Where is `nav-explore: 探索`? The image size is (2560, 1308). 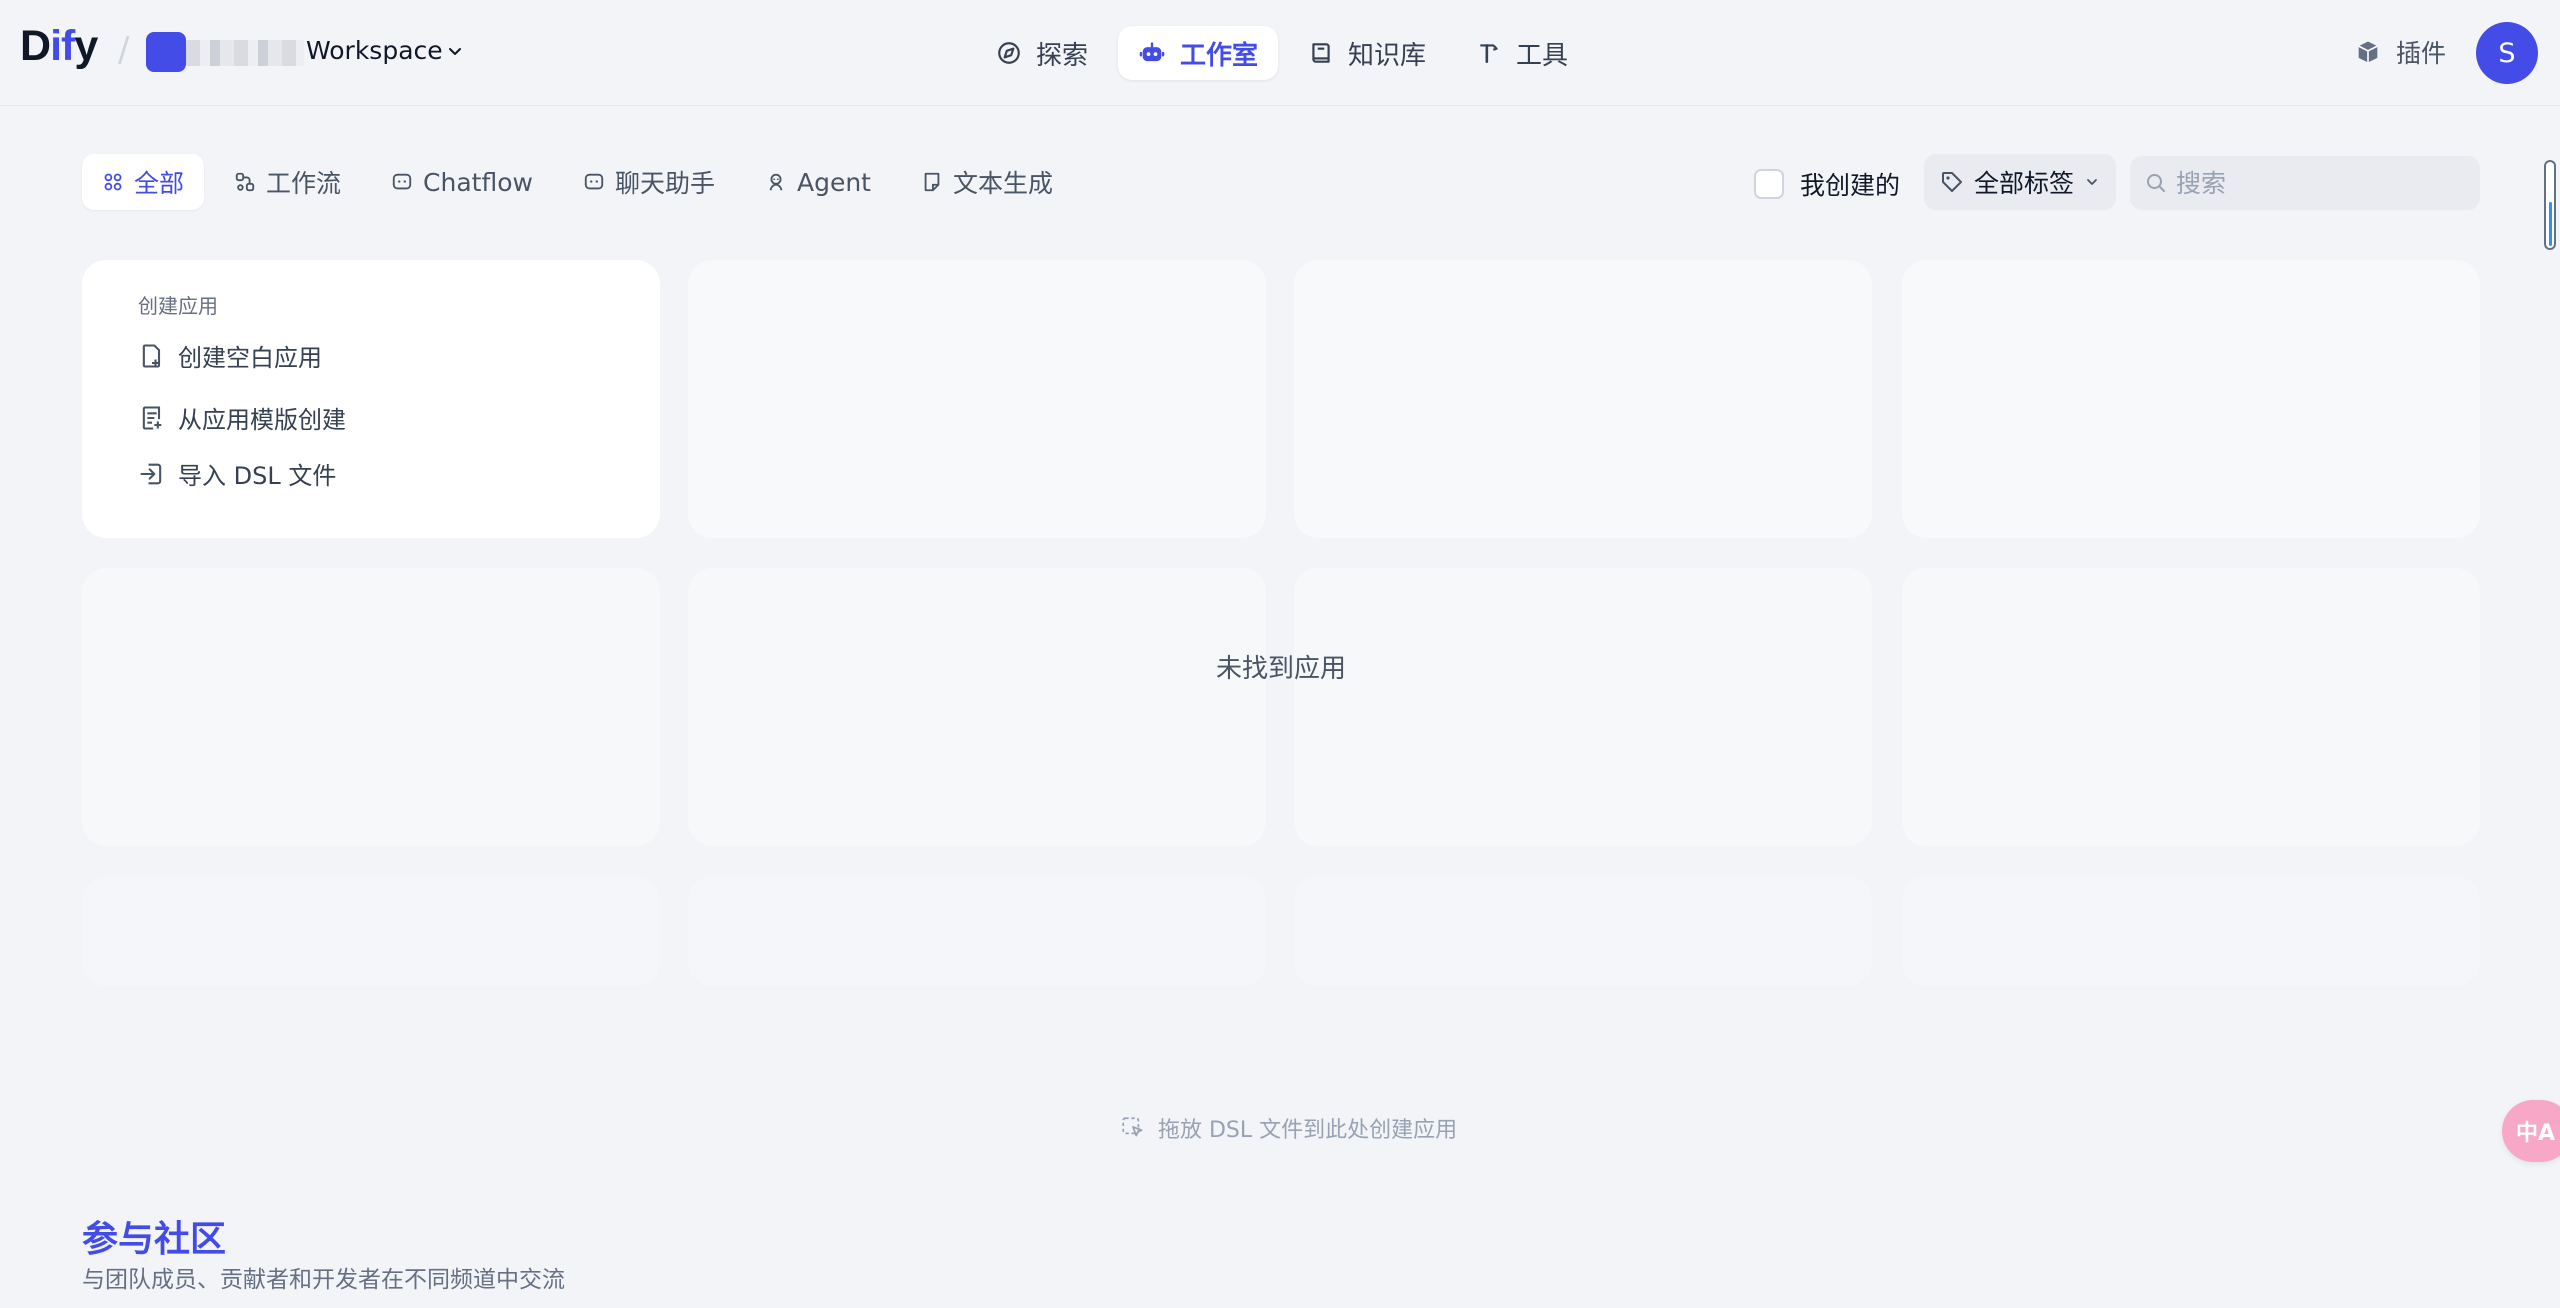
nav-explore: 探索 is located at coordinates (1042, 53).